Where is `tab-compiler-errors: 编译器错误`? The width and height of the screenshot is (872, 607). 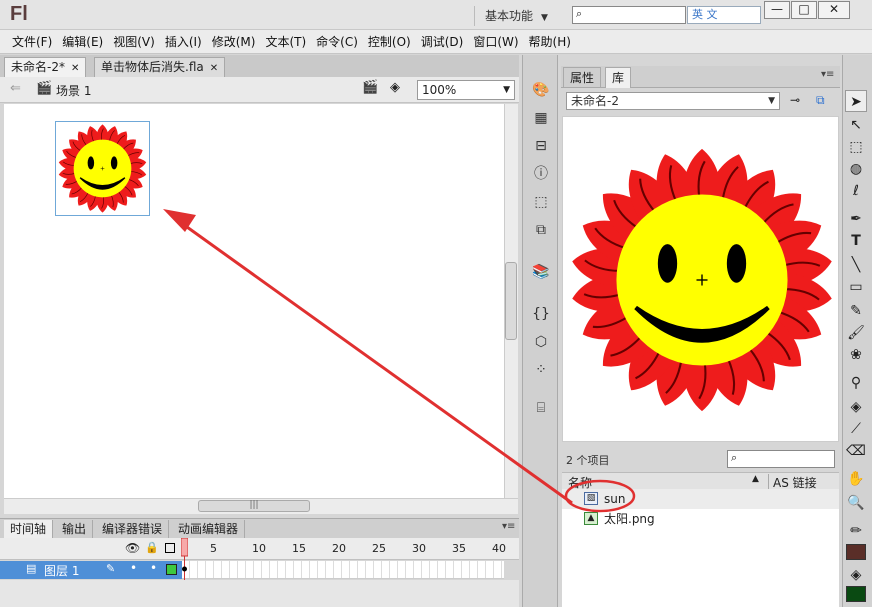 tab-compiler-errors: 编译器错误 is located at coordinates (133, 529).